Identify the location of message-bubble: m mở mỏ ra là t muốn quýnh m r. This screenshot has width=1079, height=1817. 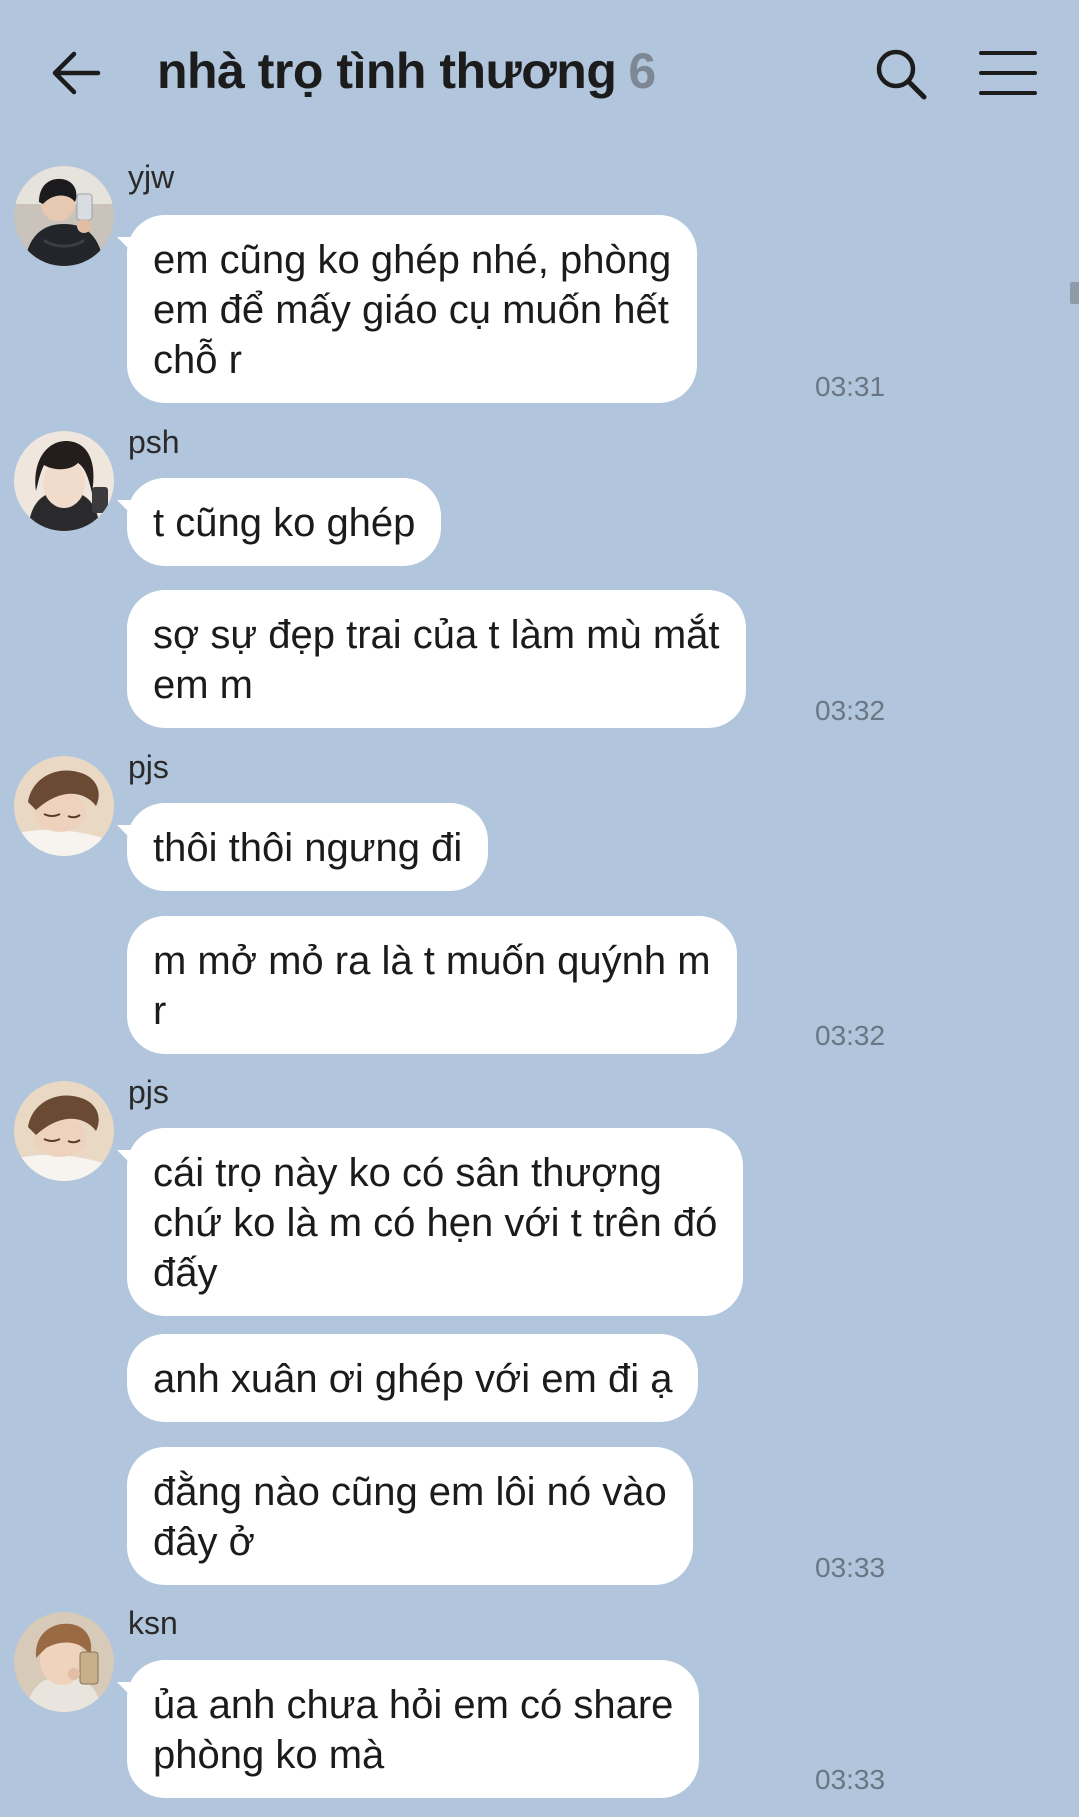
(432, 985).